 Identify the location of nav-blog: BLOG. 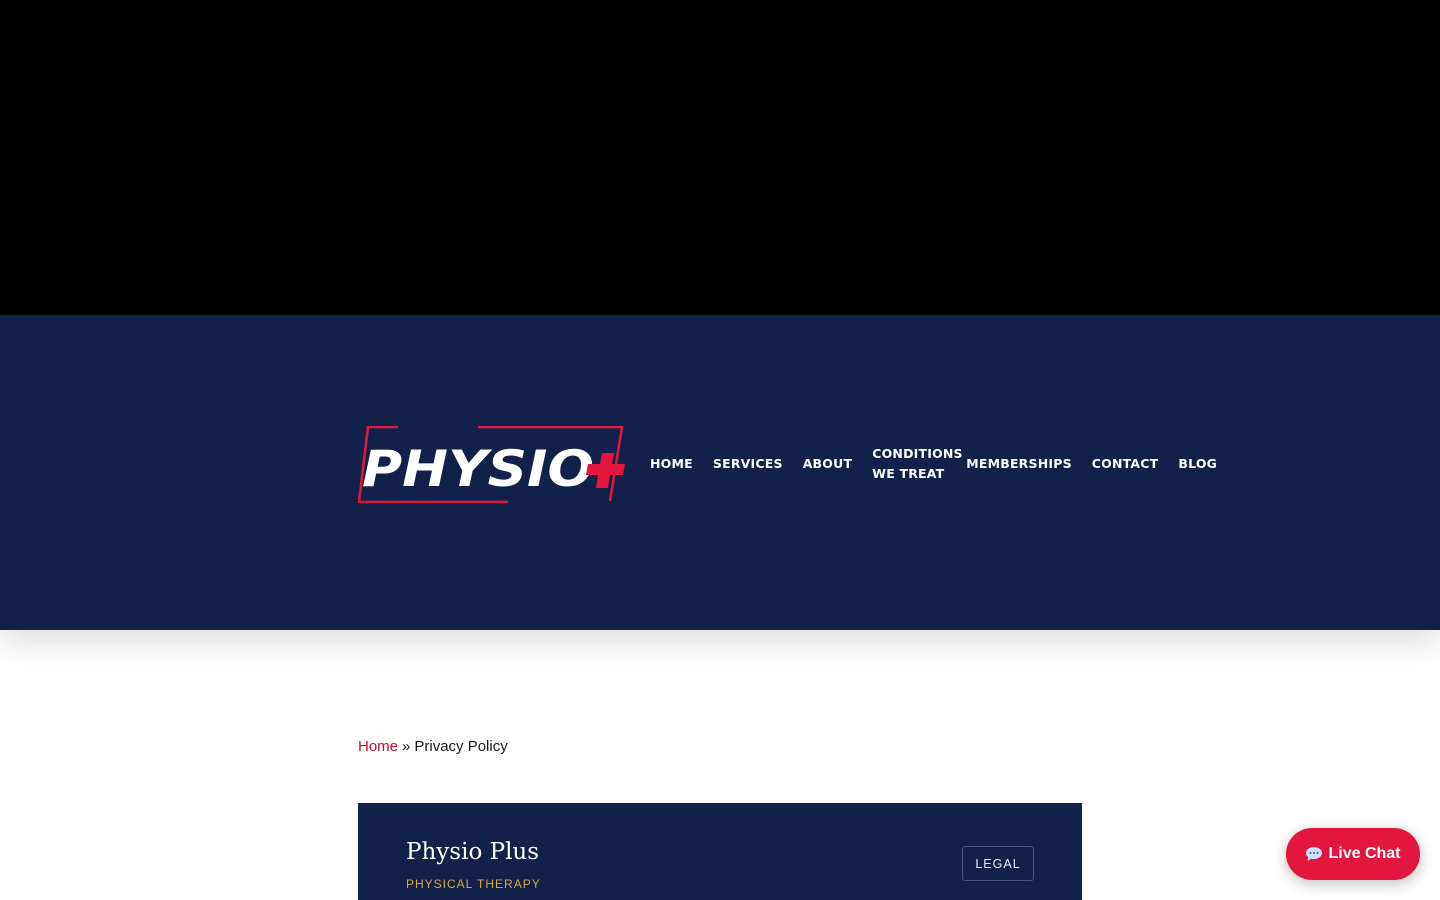
(1197, 464).